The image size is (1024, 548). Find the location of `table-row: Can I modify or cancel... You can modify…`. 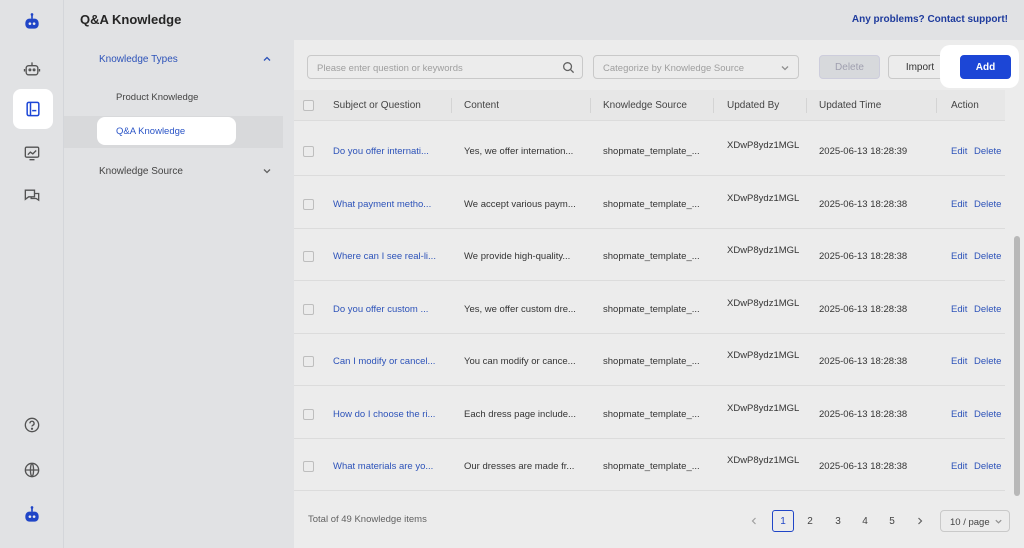

table-row: Can I modify or cancel... You can modify… is located at coordinates (649, 360).